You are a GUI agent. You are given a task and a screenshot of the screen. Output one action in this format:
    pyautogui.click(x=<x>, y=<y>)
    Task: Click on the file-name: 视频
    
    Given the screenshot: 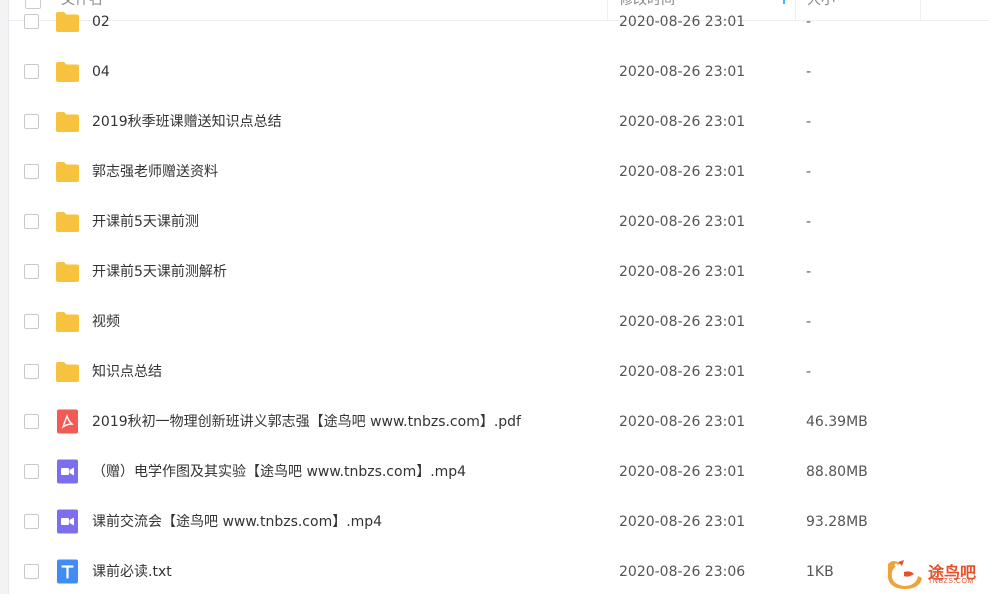 What is the action you would take?
    pyautogui.click(x=106, y=322)
    